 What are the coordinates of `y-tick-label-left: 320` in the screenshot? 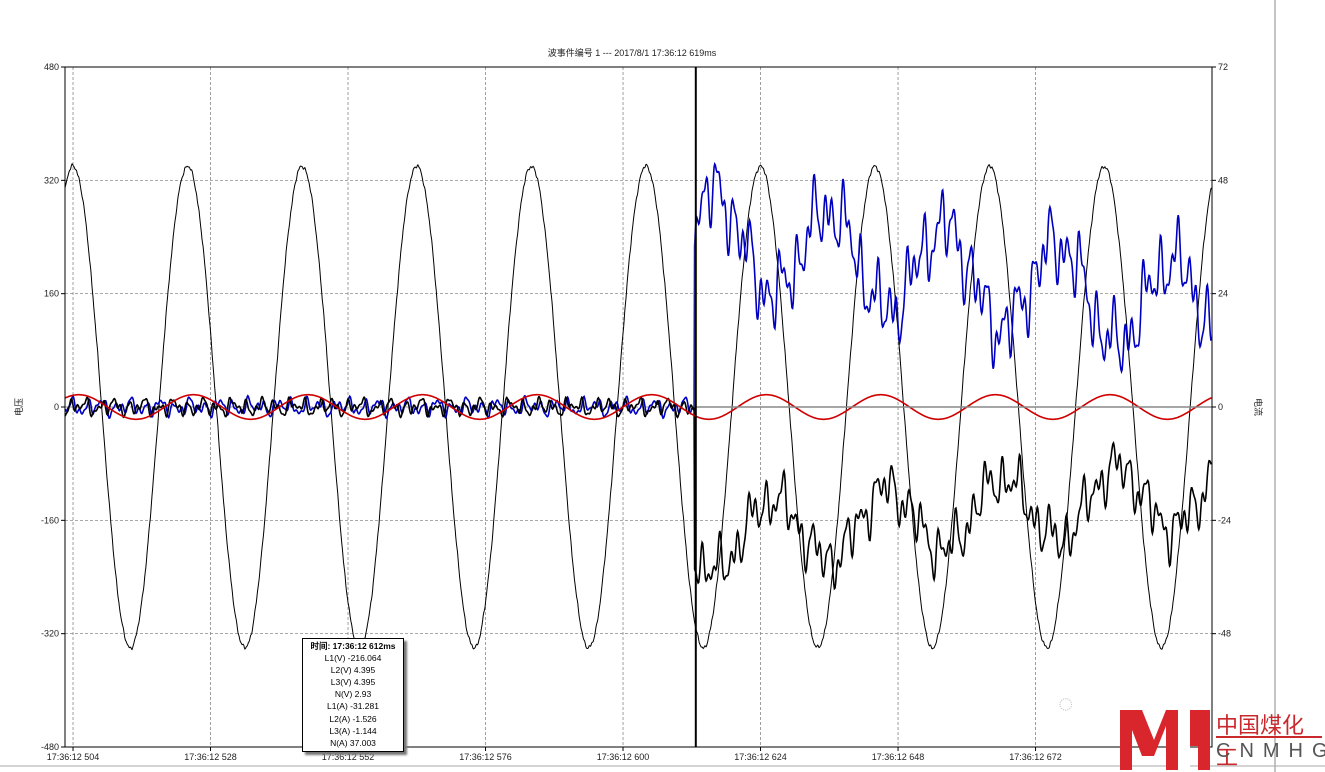 It's located at (51, 180).